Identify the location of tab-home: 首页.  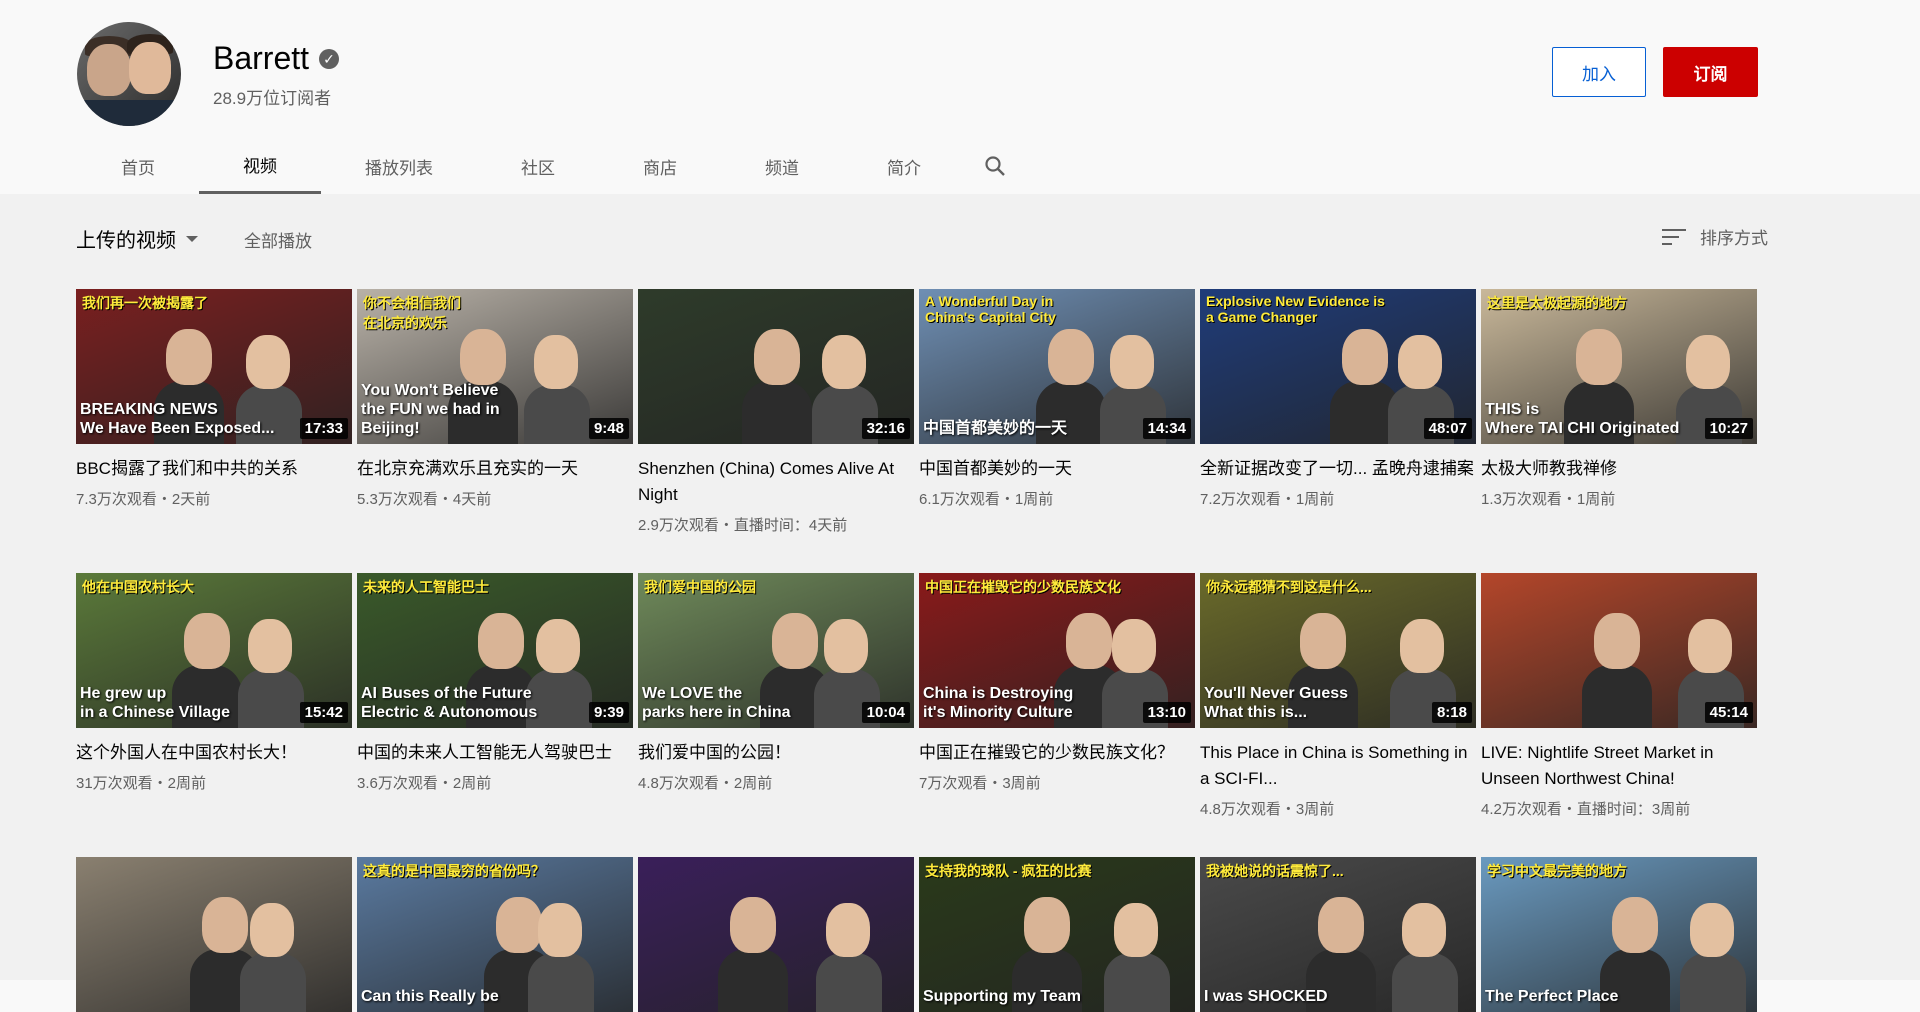
(138, 166).